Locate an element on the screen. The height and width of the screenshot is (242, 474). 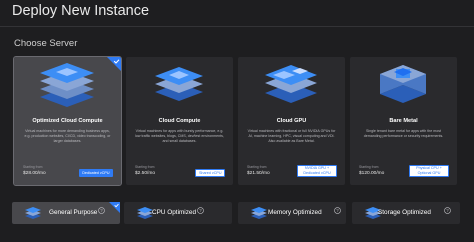
tab-memory-optimized: Memory Optimized ? is located at coordinates (292, 213).